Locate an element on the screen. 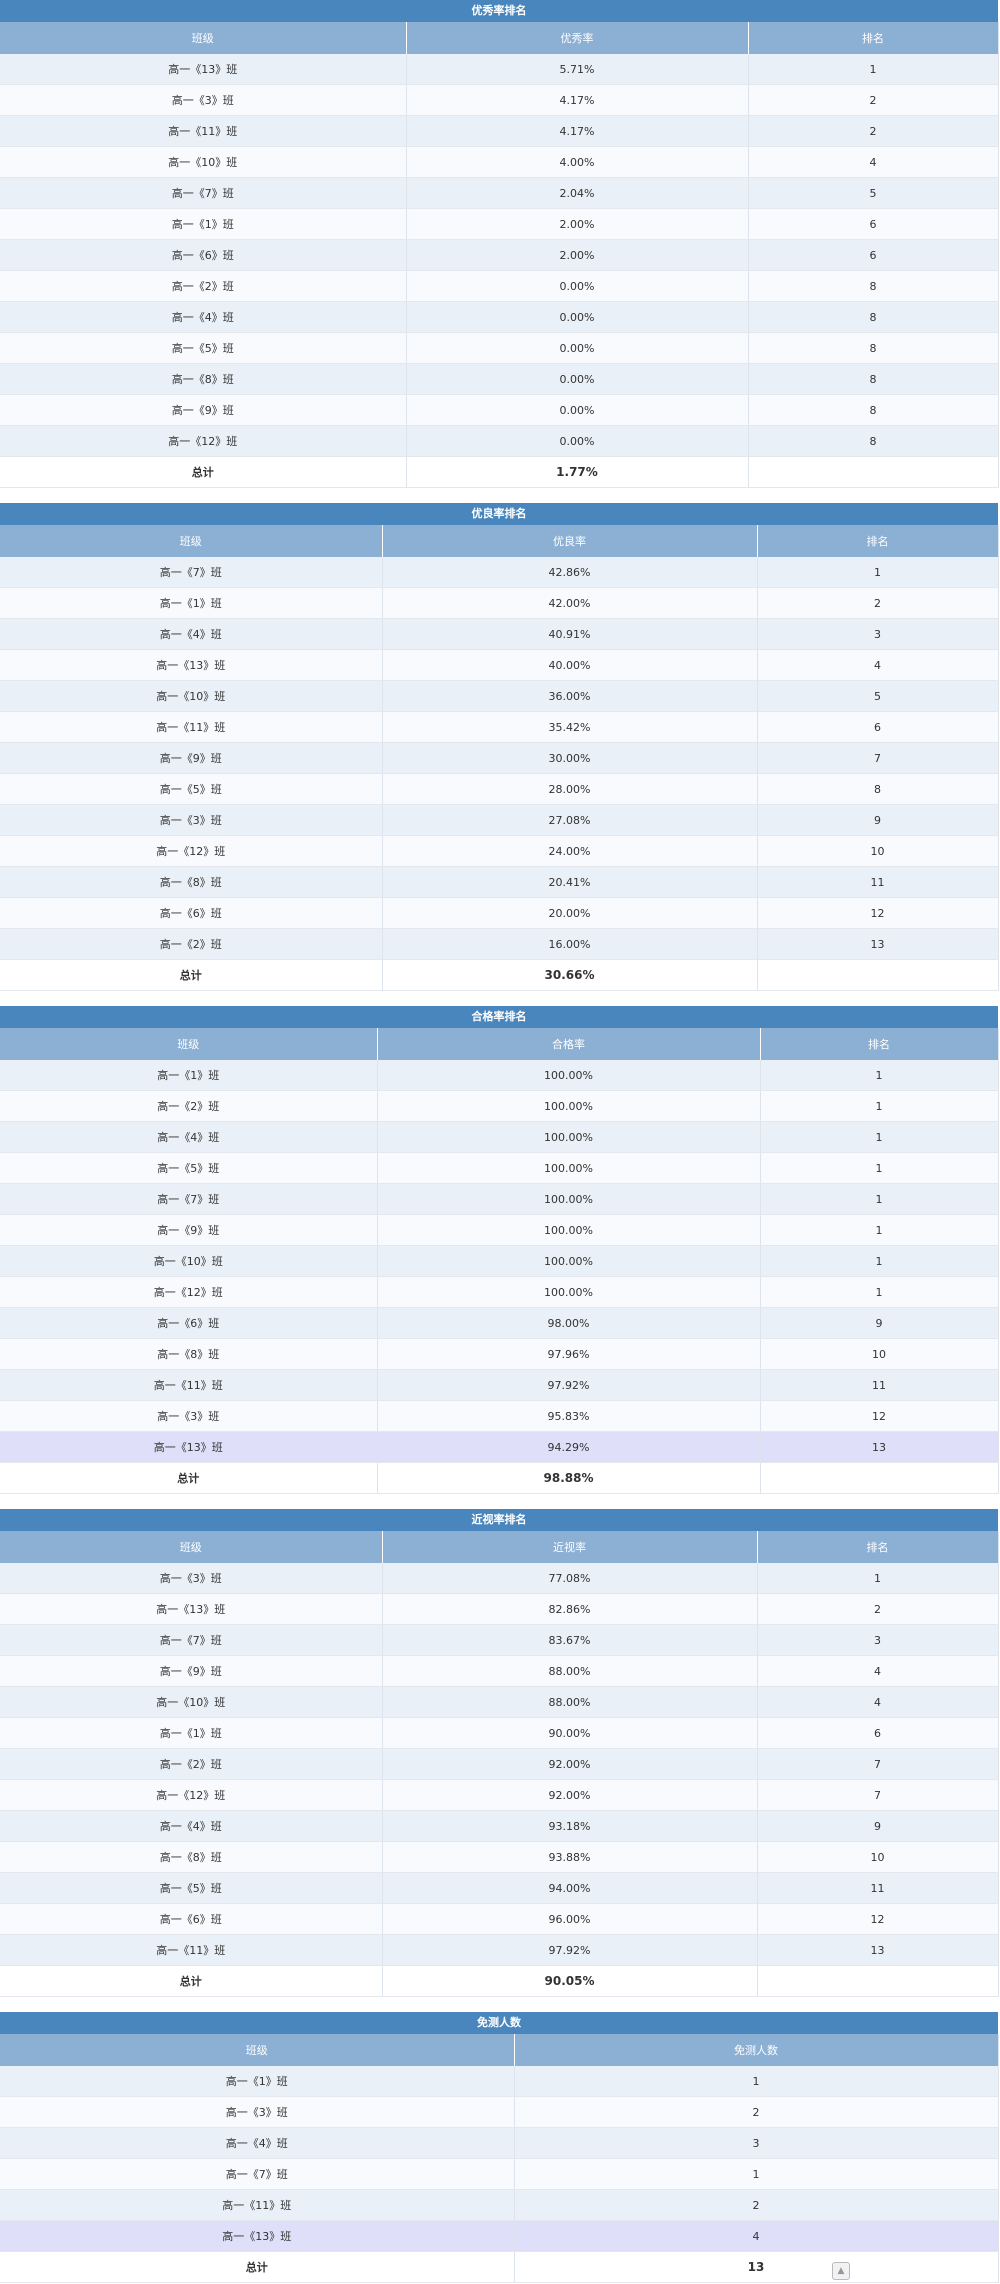 This screenshot has width=1000, height=2284. table-row: 高一《2》班 16.00% 13 is located at coordinates (499, 944).